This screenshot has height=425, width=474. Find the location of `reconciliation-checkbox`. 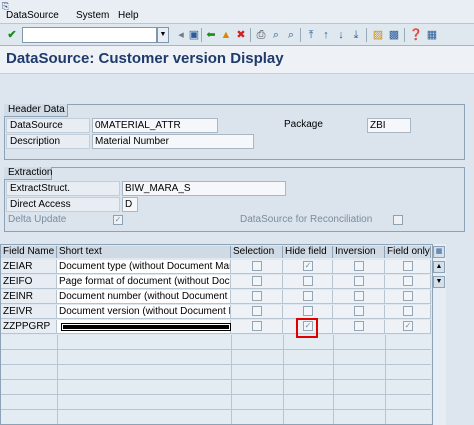

reconciliation-checkbox is located at coordinates (398, 220).